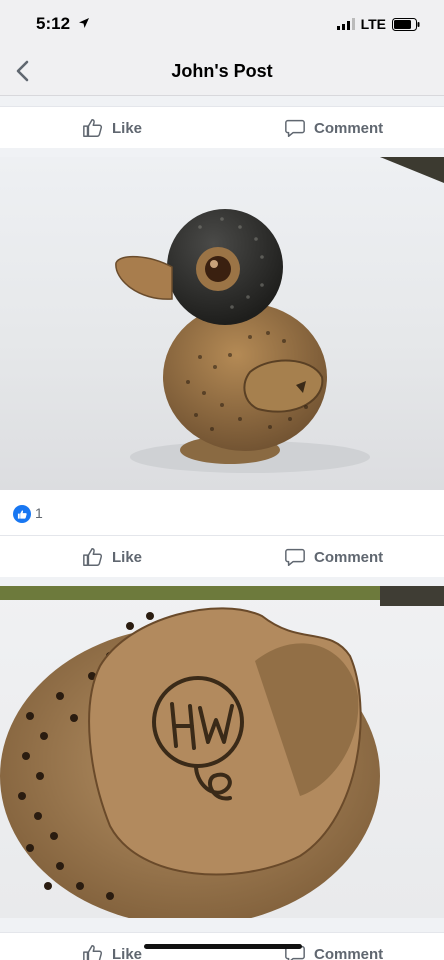  Describe the element at coordinates (345, 24) in the screenshot. I see `signal-icon` at that location.